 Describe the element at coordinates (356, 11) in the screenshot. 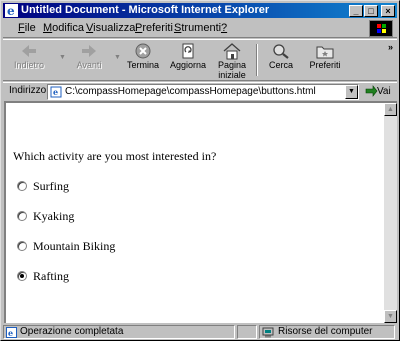

I see `minimize-button: _` at that location.